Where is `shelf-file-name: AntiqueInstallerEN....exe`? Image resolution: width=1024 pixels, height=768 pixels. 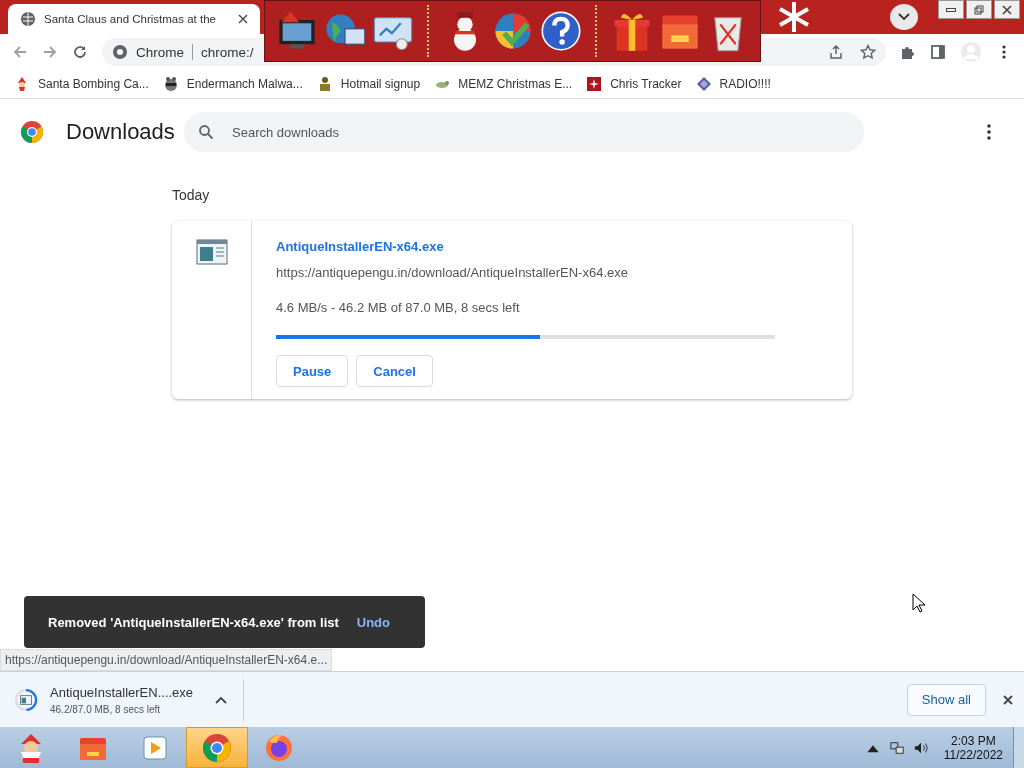
shelf-file-name: AntiqueInstallerEN....exe is located at coordinates (122, 692).